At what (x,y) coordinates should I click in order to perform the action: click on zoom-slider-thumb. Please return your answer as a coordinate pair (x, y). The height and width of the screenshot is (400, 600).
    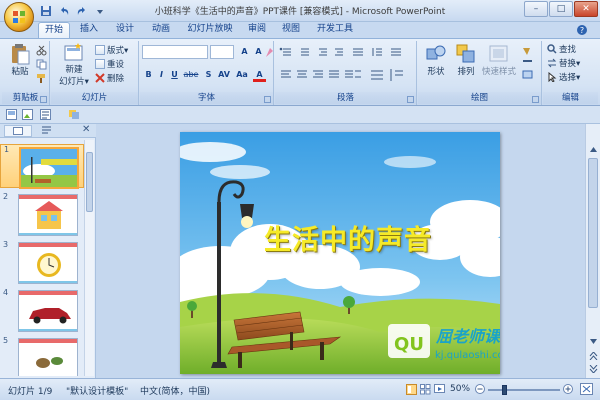
    Looking at the image, I should click on (504, 390).